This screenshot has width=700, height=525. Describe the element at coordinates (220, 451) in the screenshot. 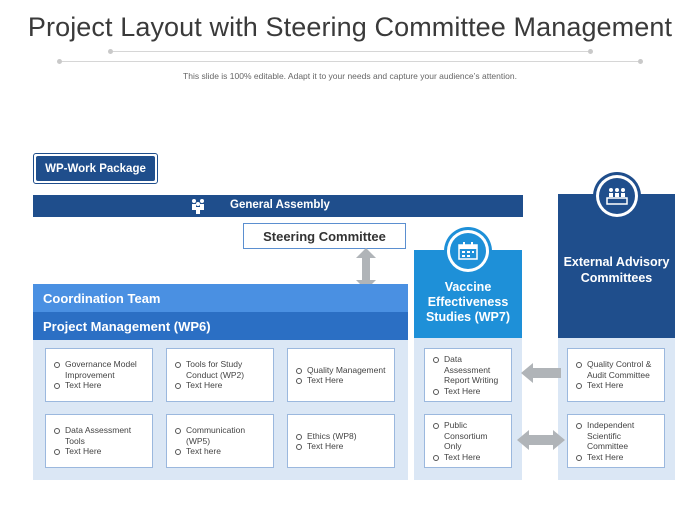

I see `card-line: Text here` at that location.